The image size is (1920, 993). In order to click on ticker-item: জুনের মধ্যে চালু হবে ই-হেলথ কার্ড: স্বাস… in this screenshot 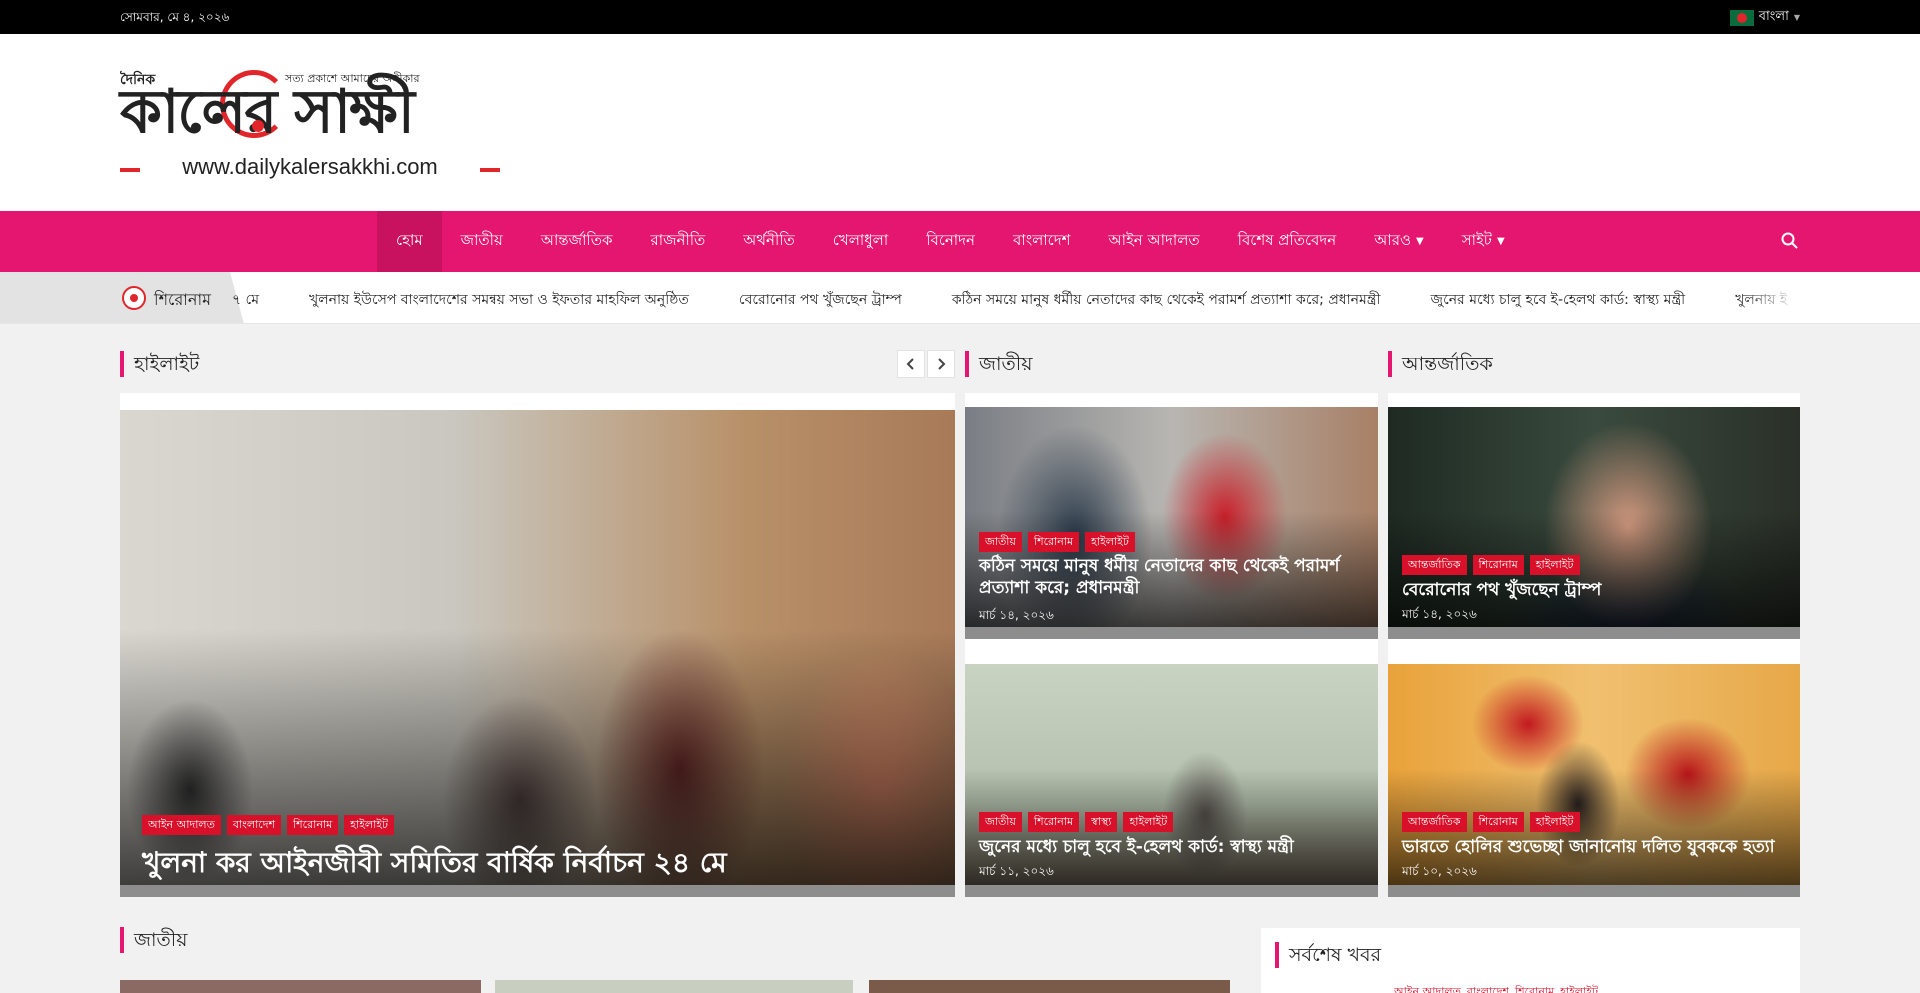, I will do `click(1558, 300)`.